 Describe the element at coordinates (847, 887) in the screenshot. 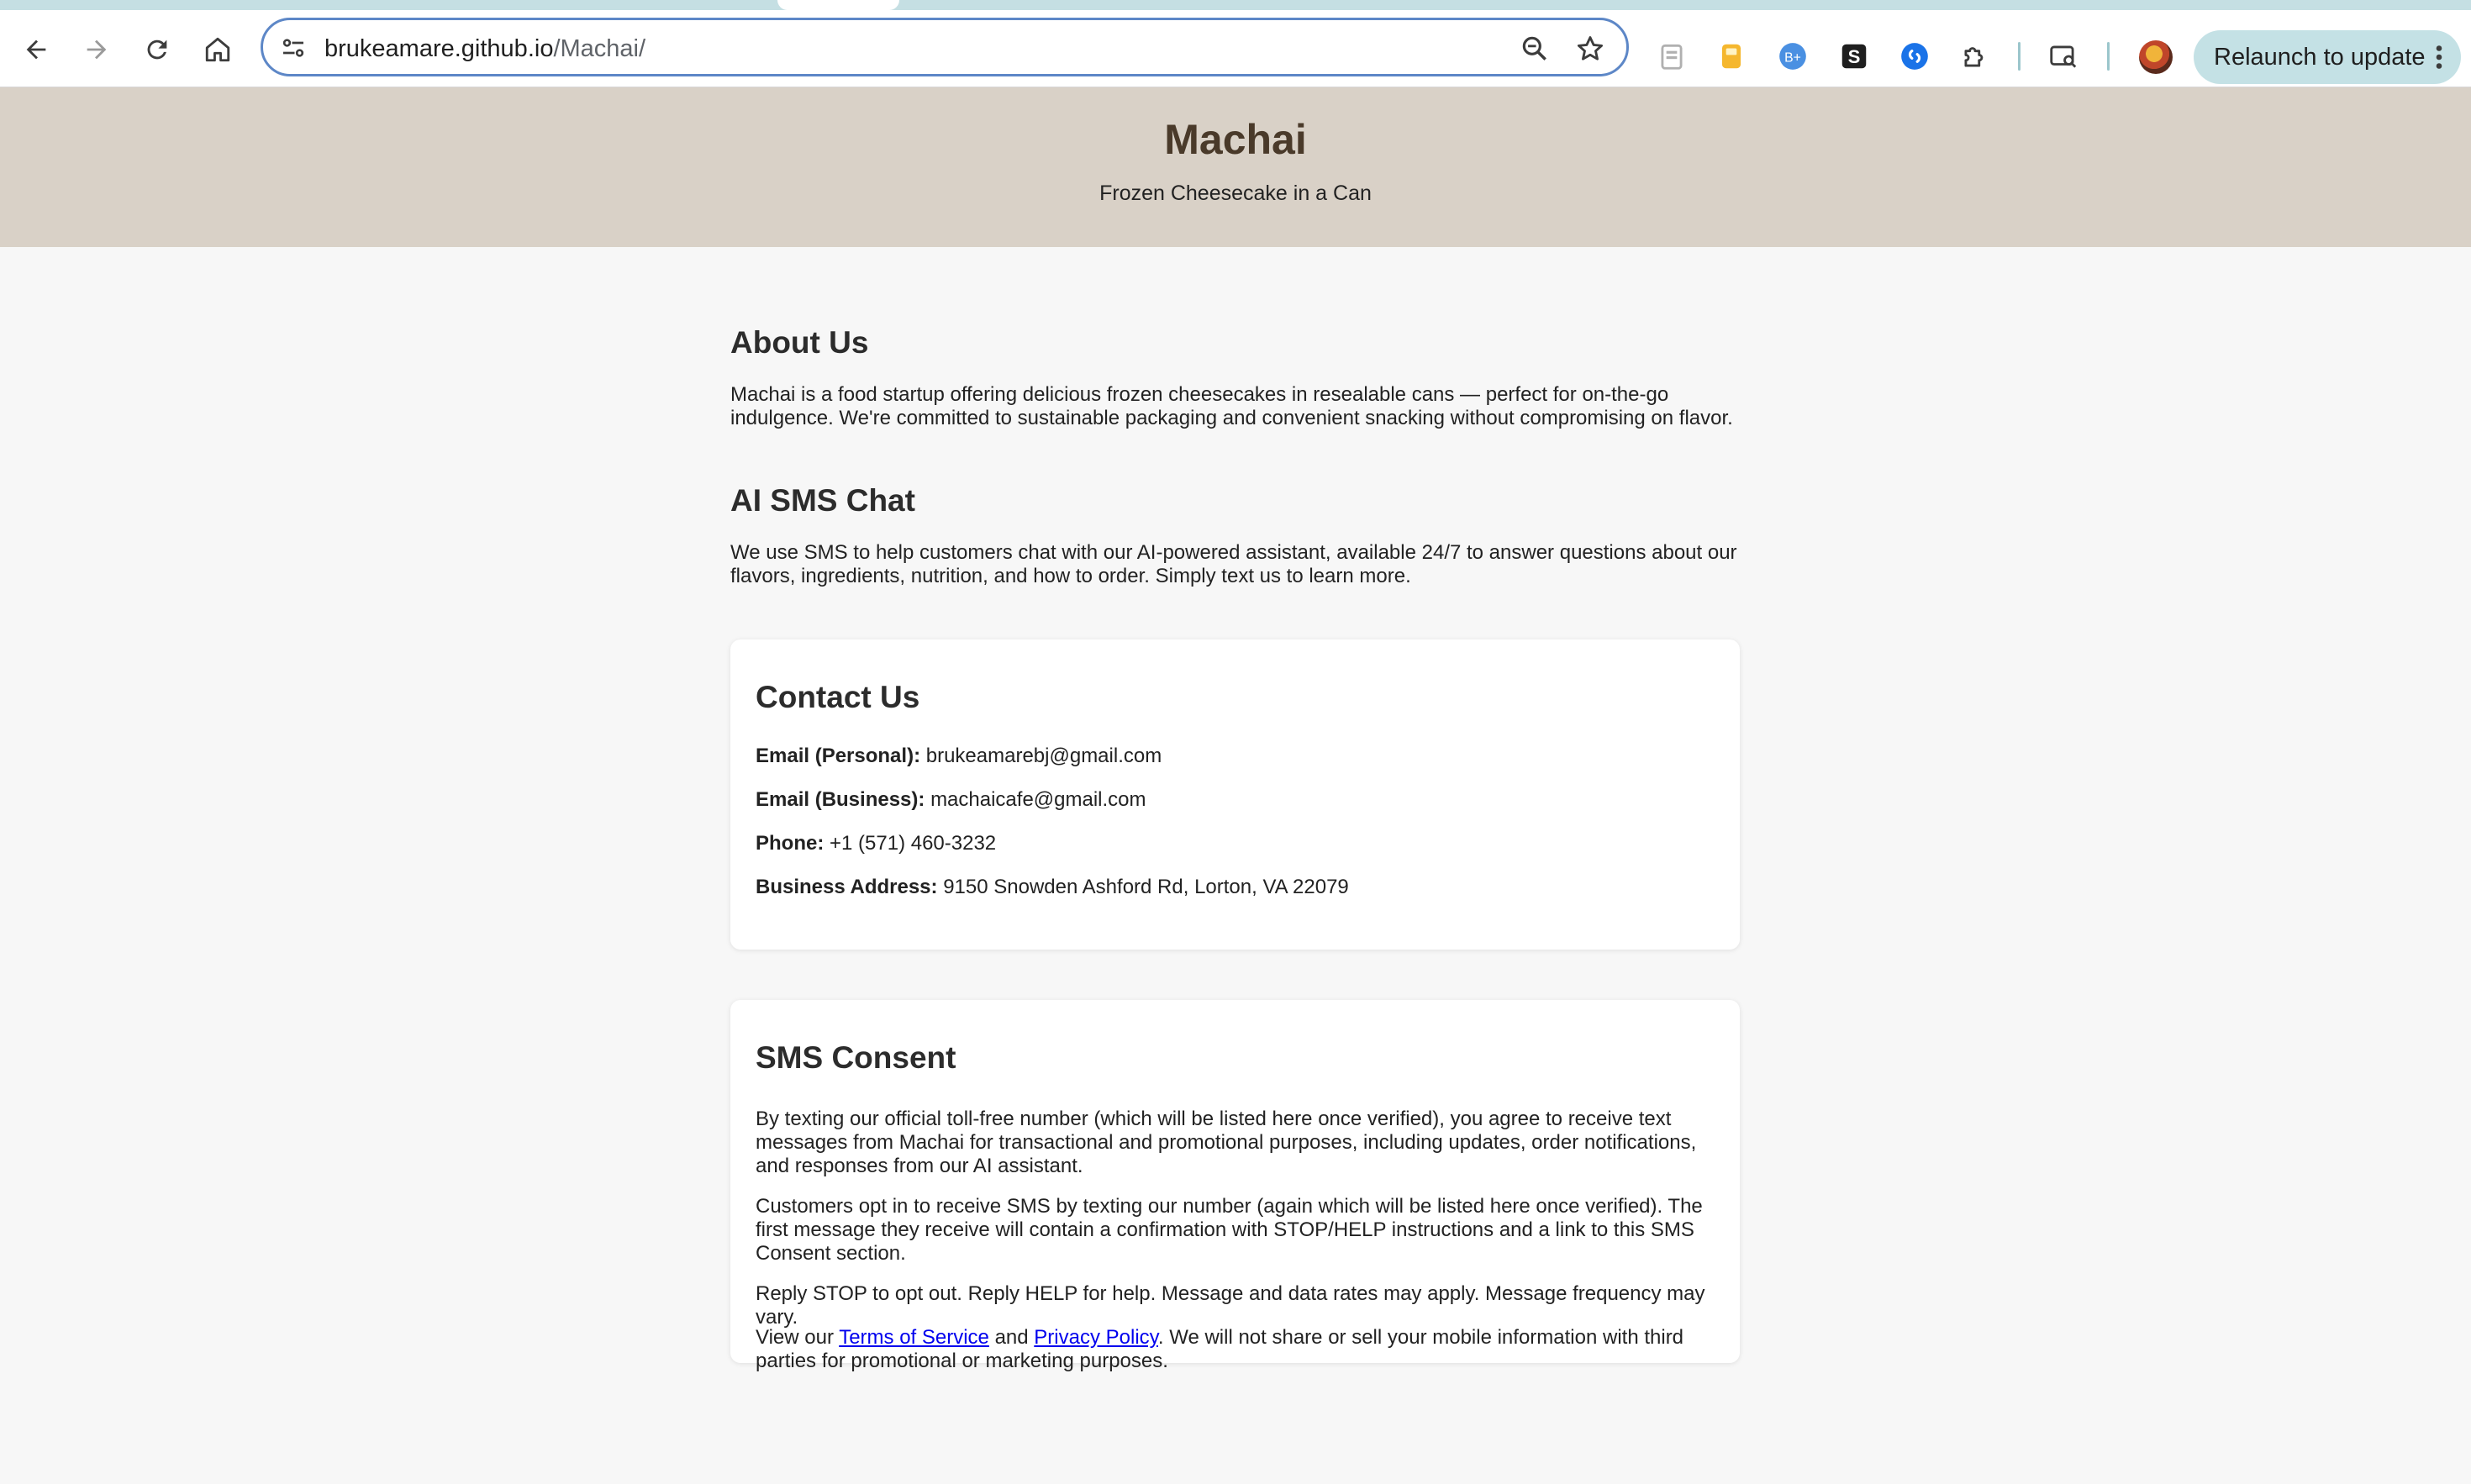

I see `address-label: Business Address:` at that location.